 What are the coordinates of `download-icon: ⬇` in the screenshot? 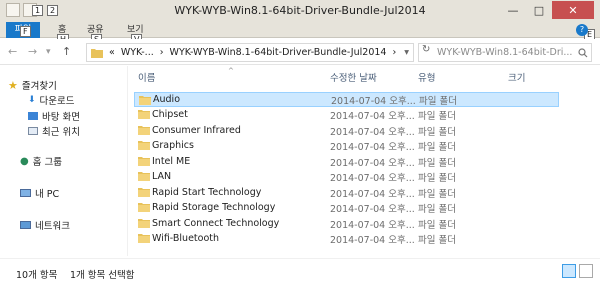 It's located at (32, 100).